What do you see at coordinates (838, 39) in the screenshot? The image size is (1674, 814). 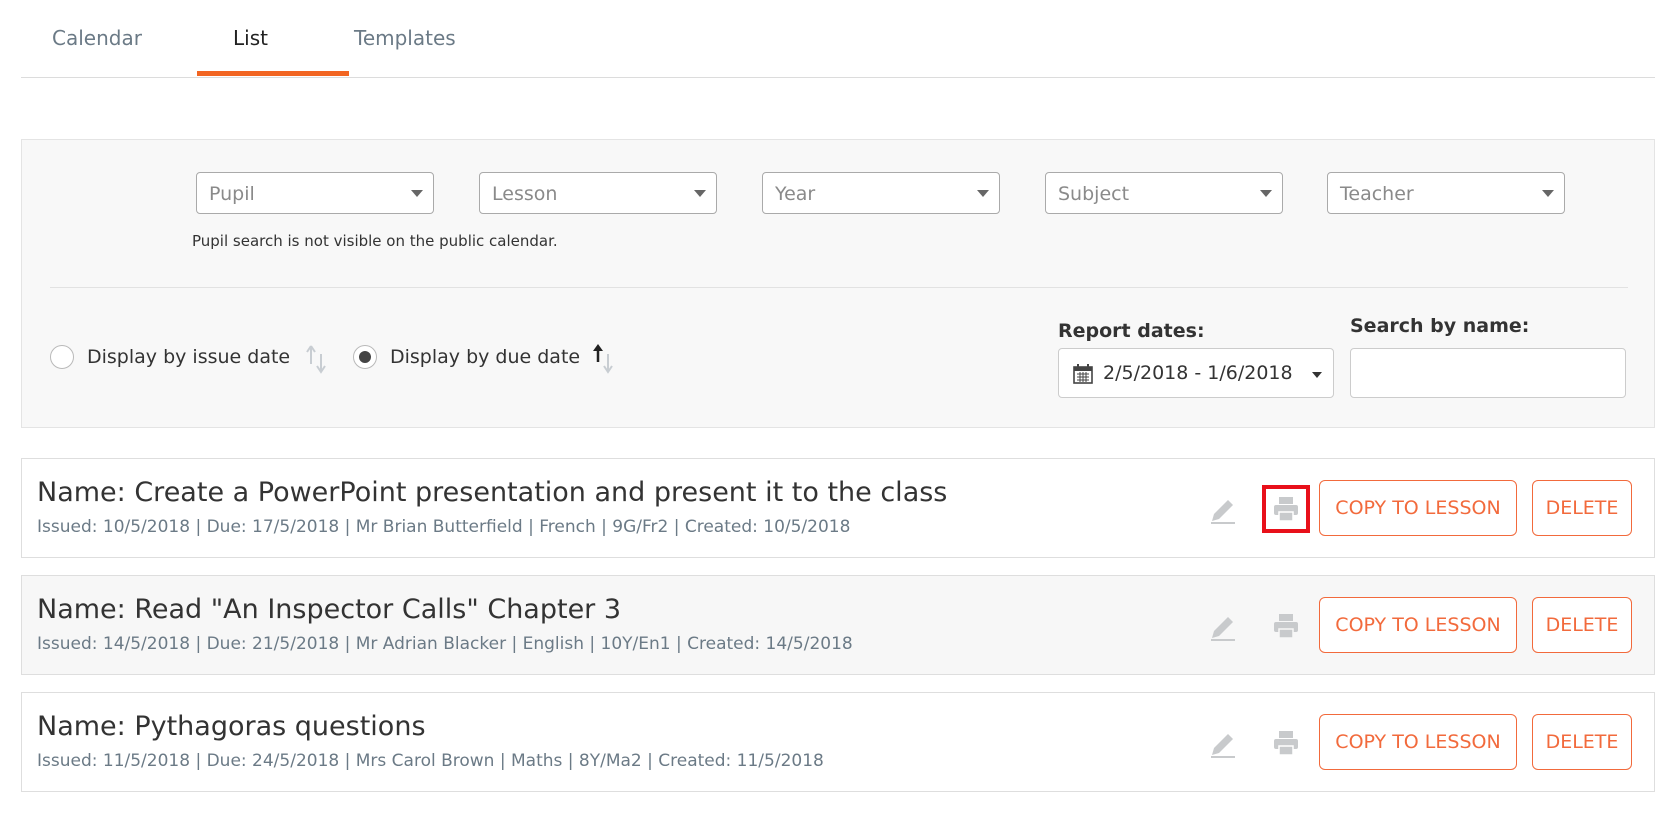 I see `tab-bar: Calendar List Templates` at bounding box center [838, 39].